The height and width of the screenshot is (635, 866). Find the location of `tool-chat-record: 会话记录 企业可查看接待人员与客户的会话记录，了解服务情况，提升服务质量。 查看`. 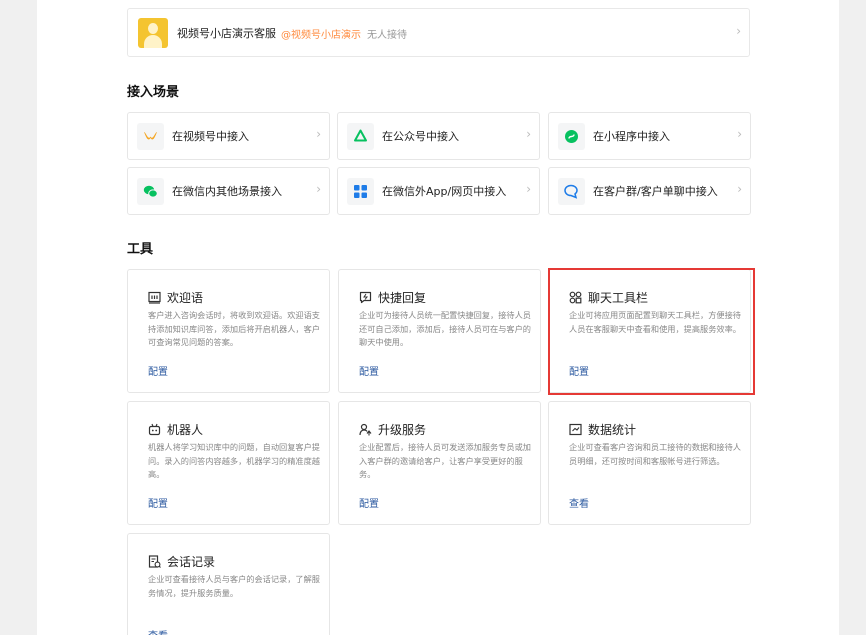

tool-chat-record: 会话记录 企业可查看接待人员与客户的会话记录，了解服务情况，提升服务质量。 查看 is located at coordinates (228, 584).